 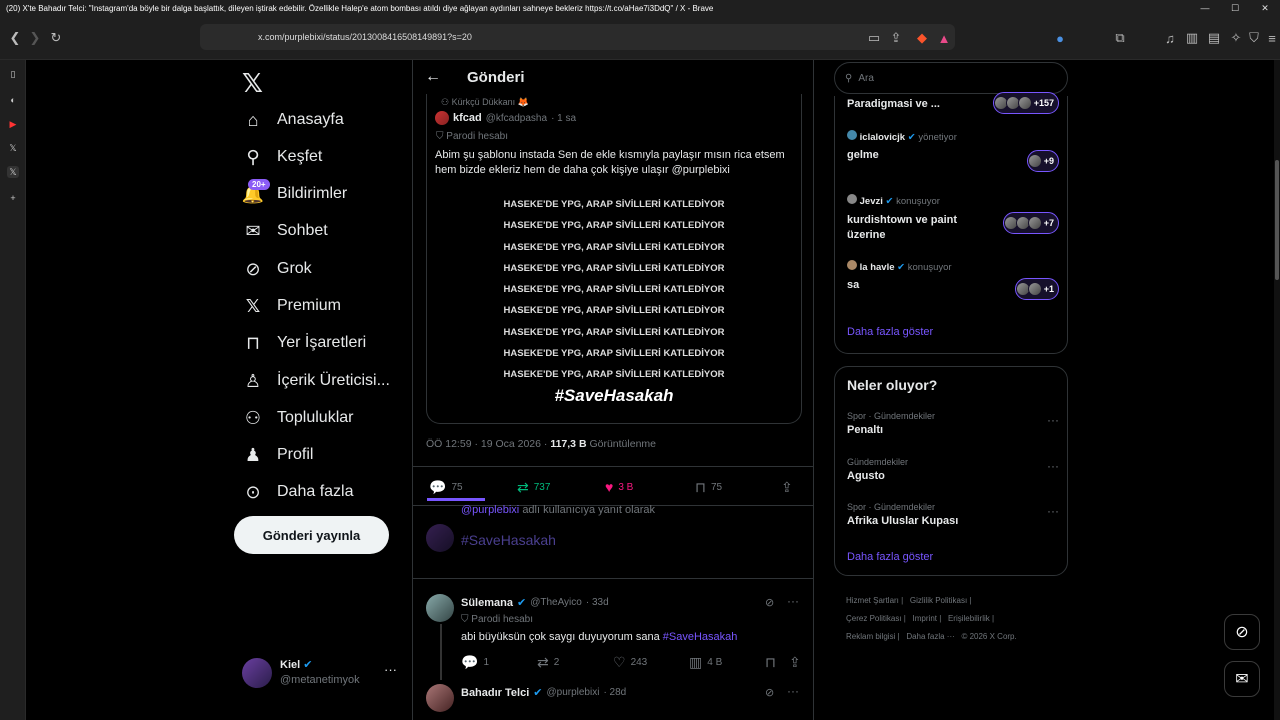 What do you see at coordinates (15, 38) in the screenshot?
I see `back-icon: ❮` at bounding box center [15, 38].